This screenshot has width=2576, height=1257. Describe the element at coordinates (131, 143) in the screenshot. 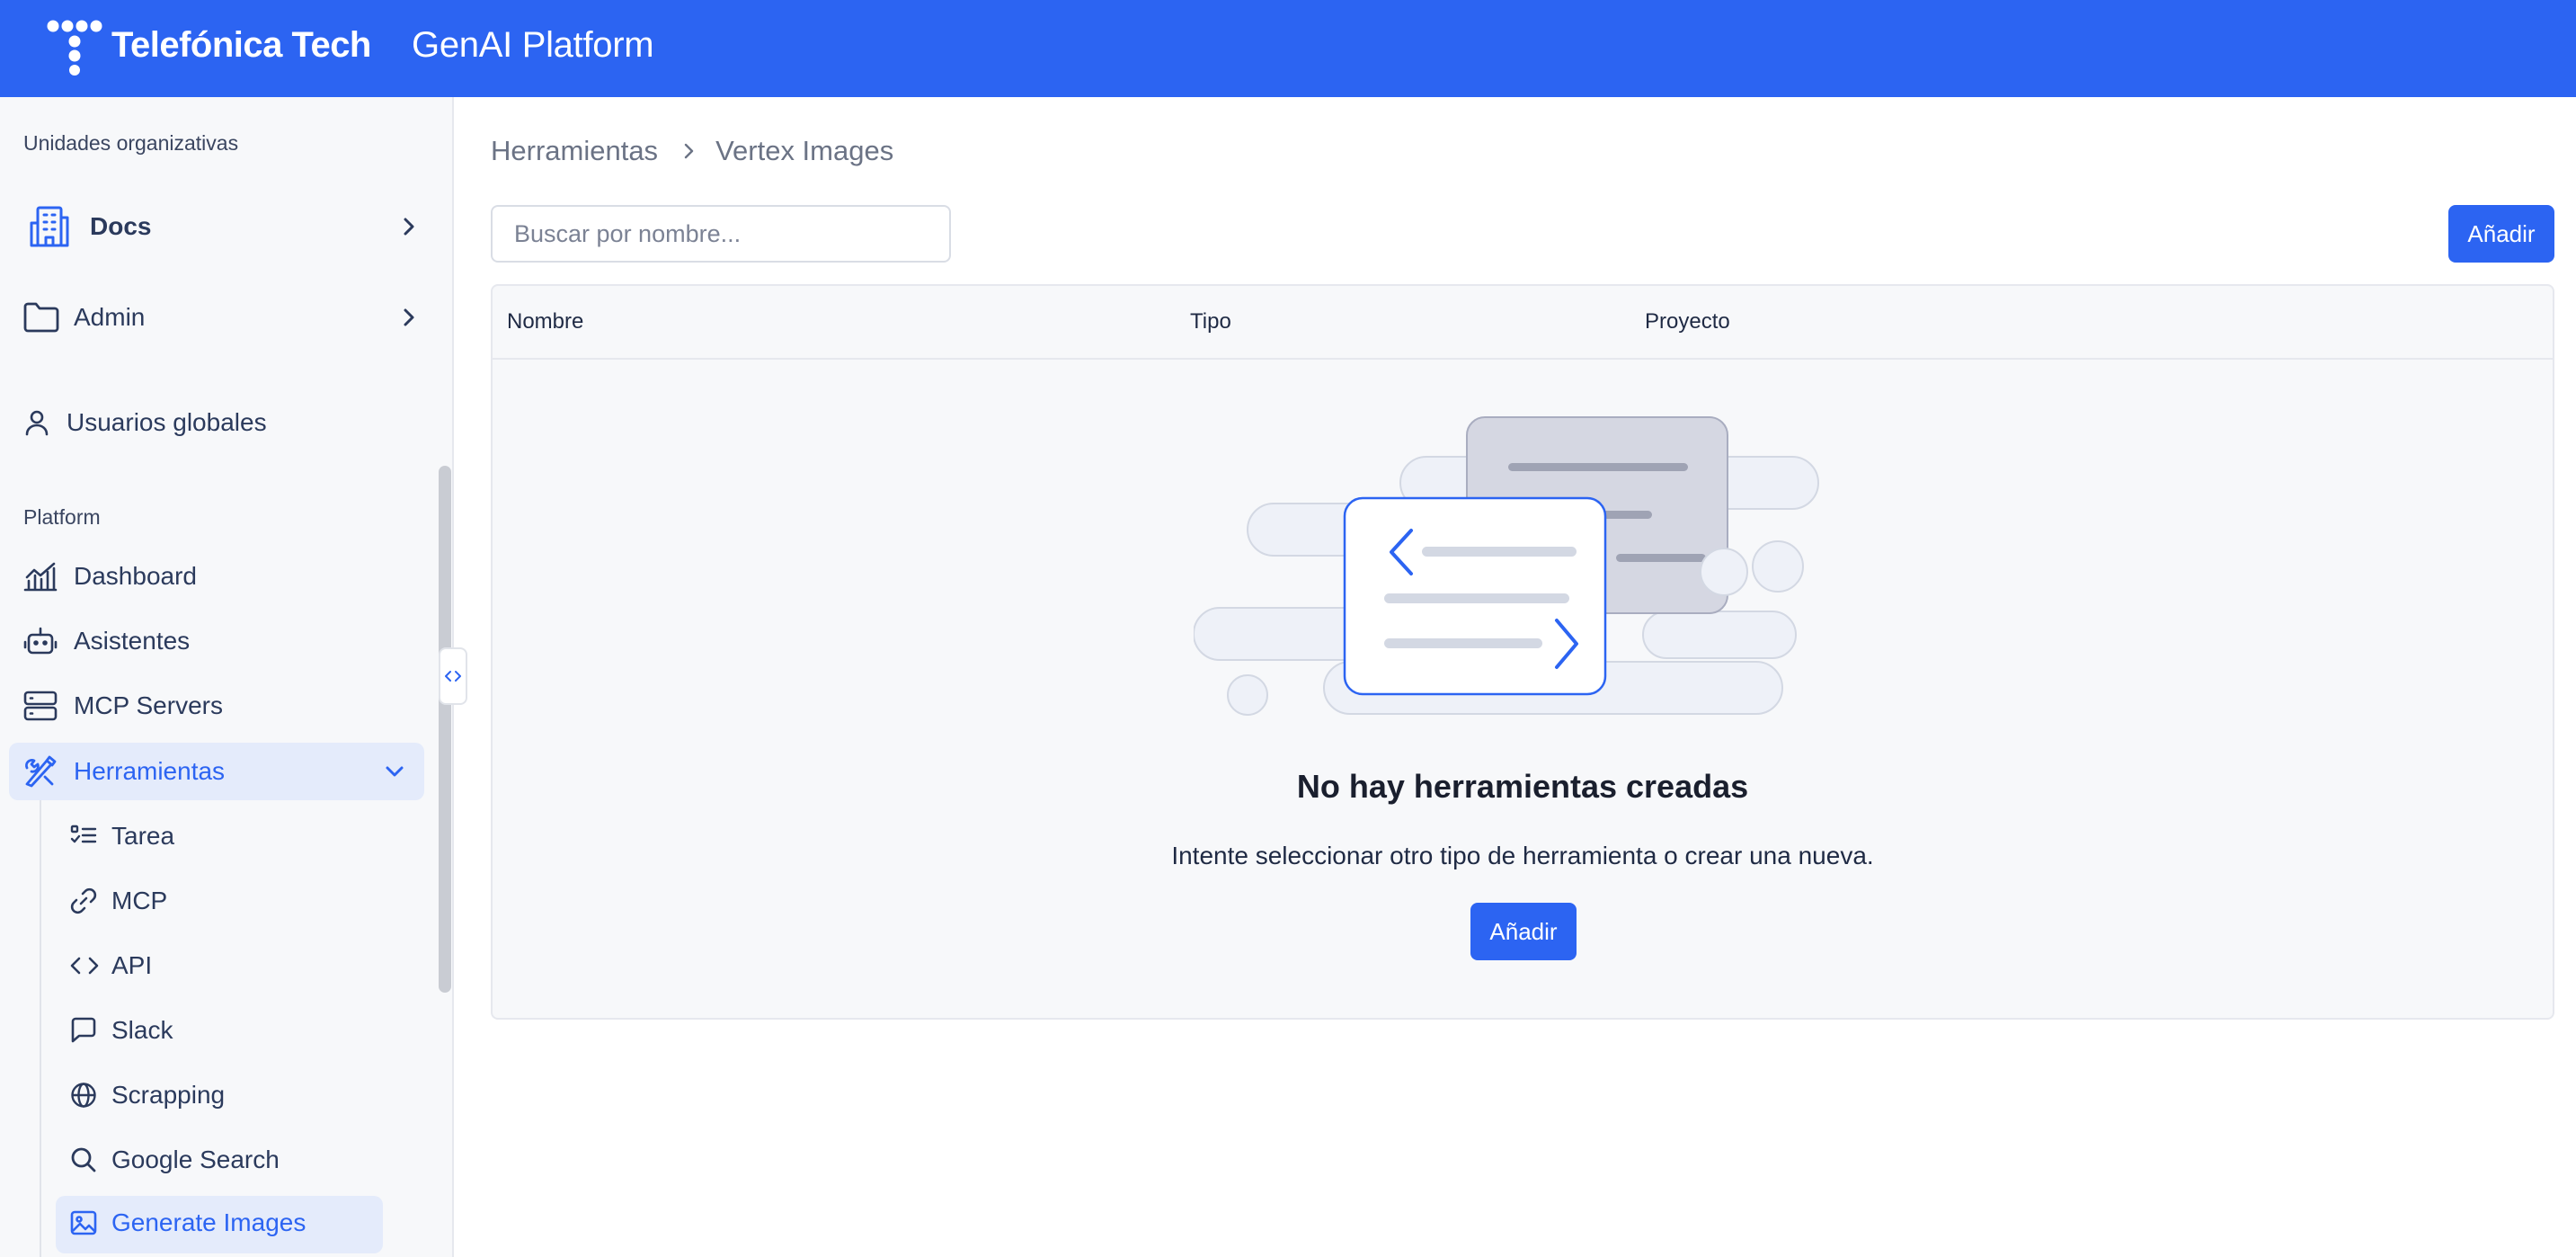

I see `org-units-section-label: Unidades organizativas` at that location.